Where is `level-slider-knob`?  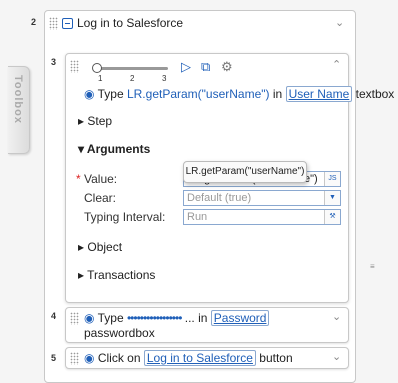 level-slider-knob is located at coordinates (97, 68).